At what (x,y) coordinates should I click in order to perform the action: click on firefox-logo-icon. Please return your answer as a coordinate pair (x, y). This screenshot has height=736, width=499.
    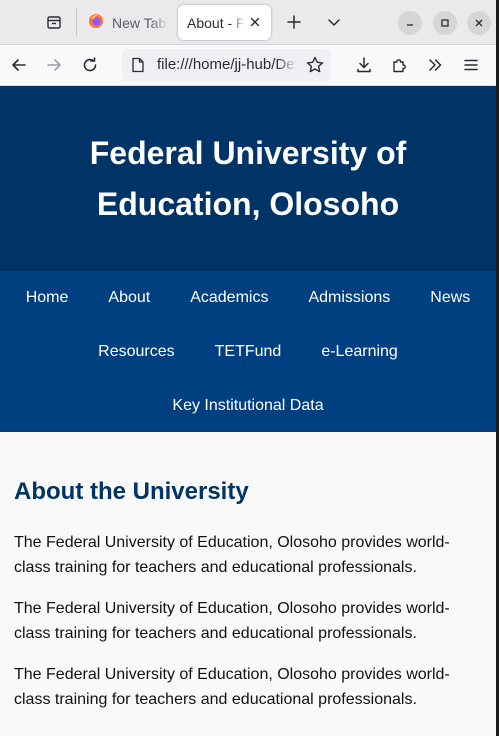
    Looking at the image, I should click on (96, 22).